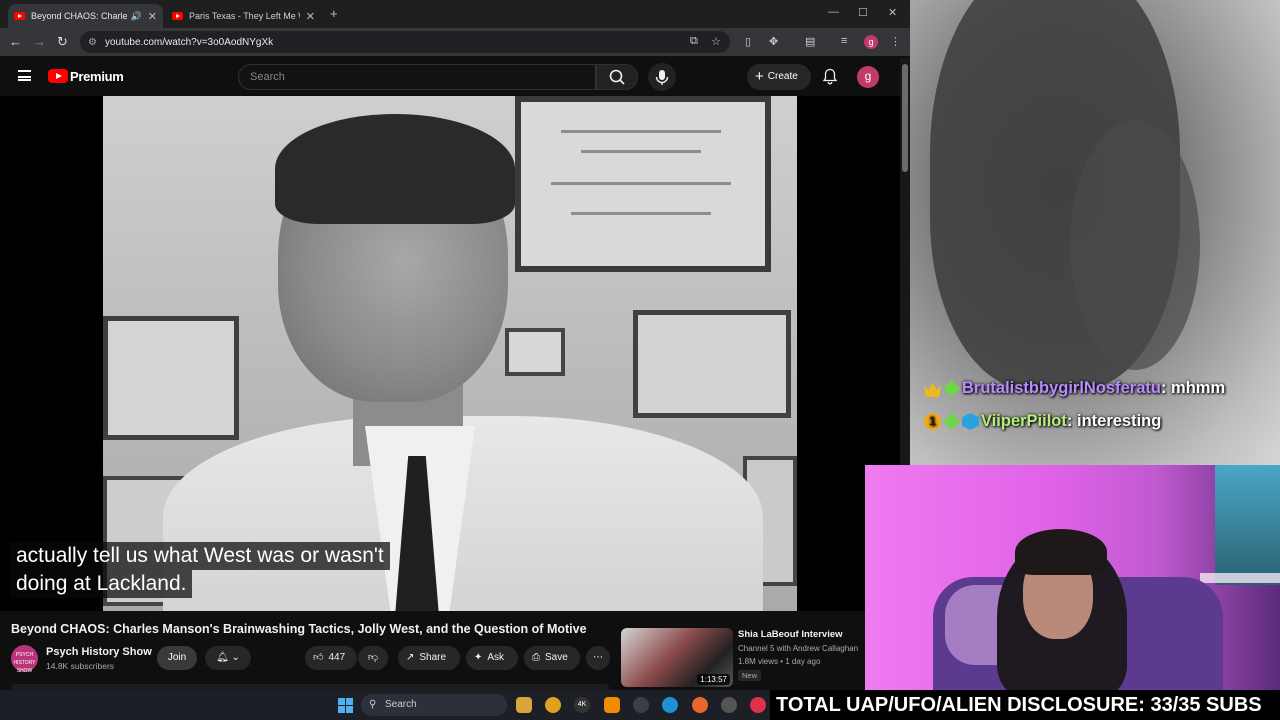 The image size is (1280, 720). I want to click on video-duration: 1:13:57, so click(713, 679).